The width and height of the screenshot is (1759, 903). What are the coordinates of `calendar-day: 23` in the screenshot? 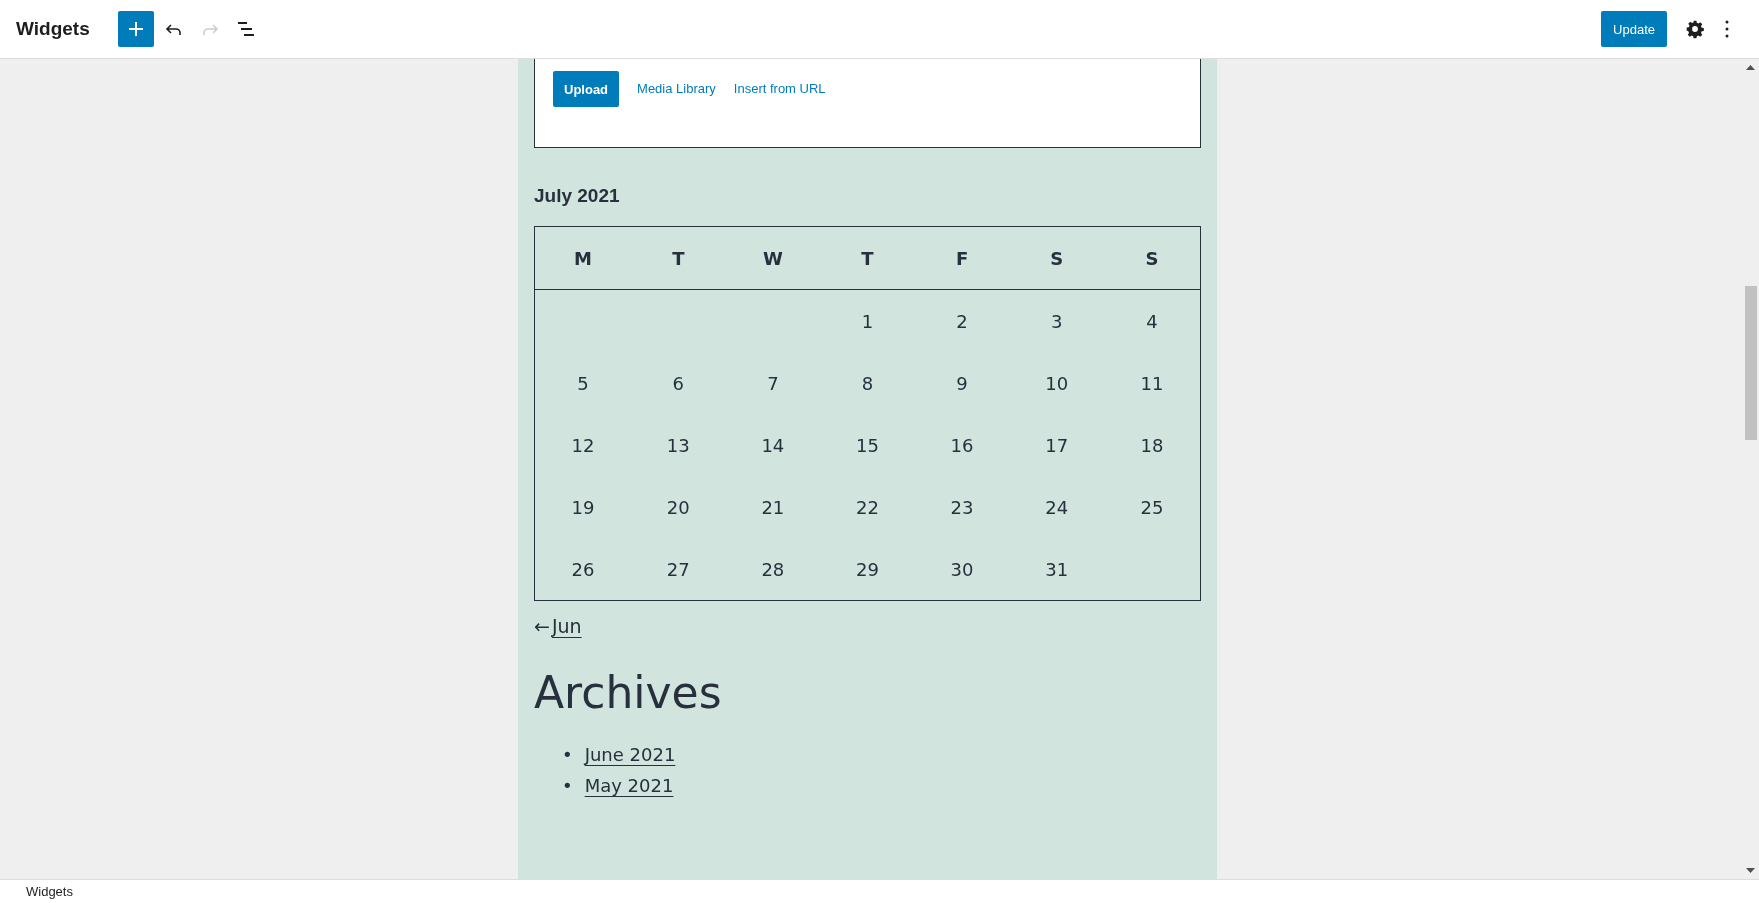 It's located at (962, 507).